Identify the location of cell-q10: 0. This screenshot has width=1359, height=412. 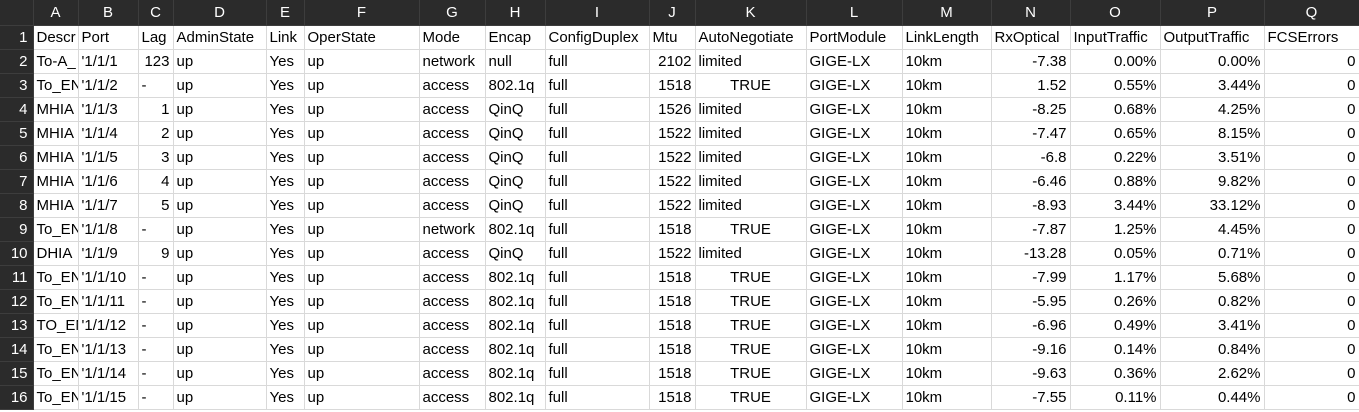
(1311, 253).